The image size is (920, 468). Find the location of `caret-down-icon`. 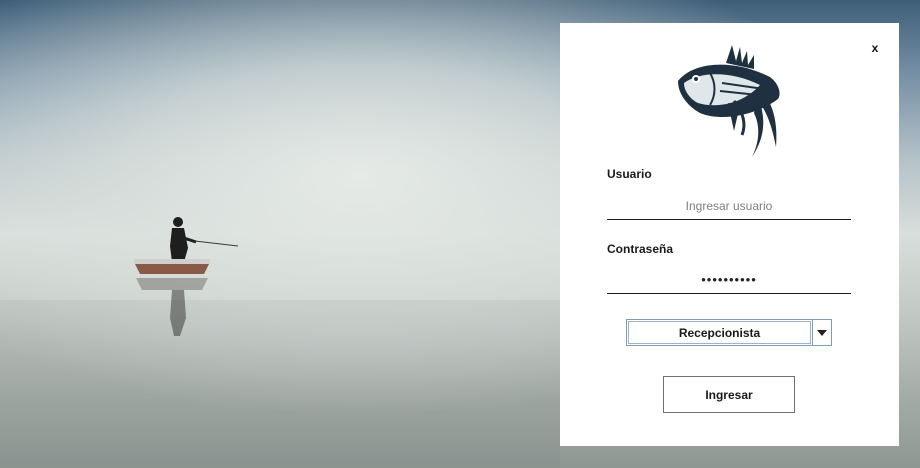

caret-down-icon is located at coordinates (822, 332).